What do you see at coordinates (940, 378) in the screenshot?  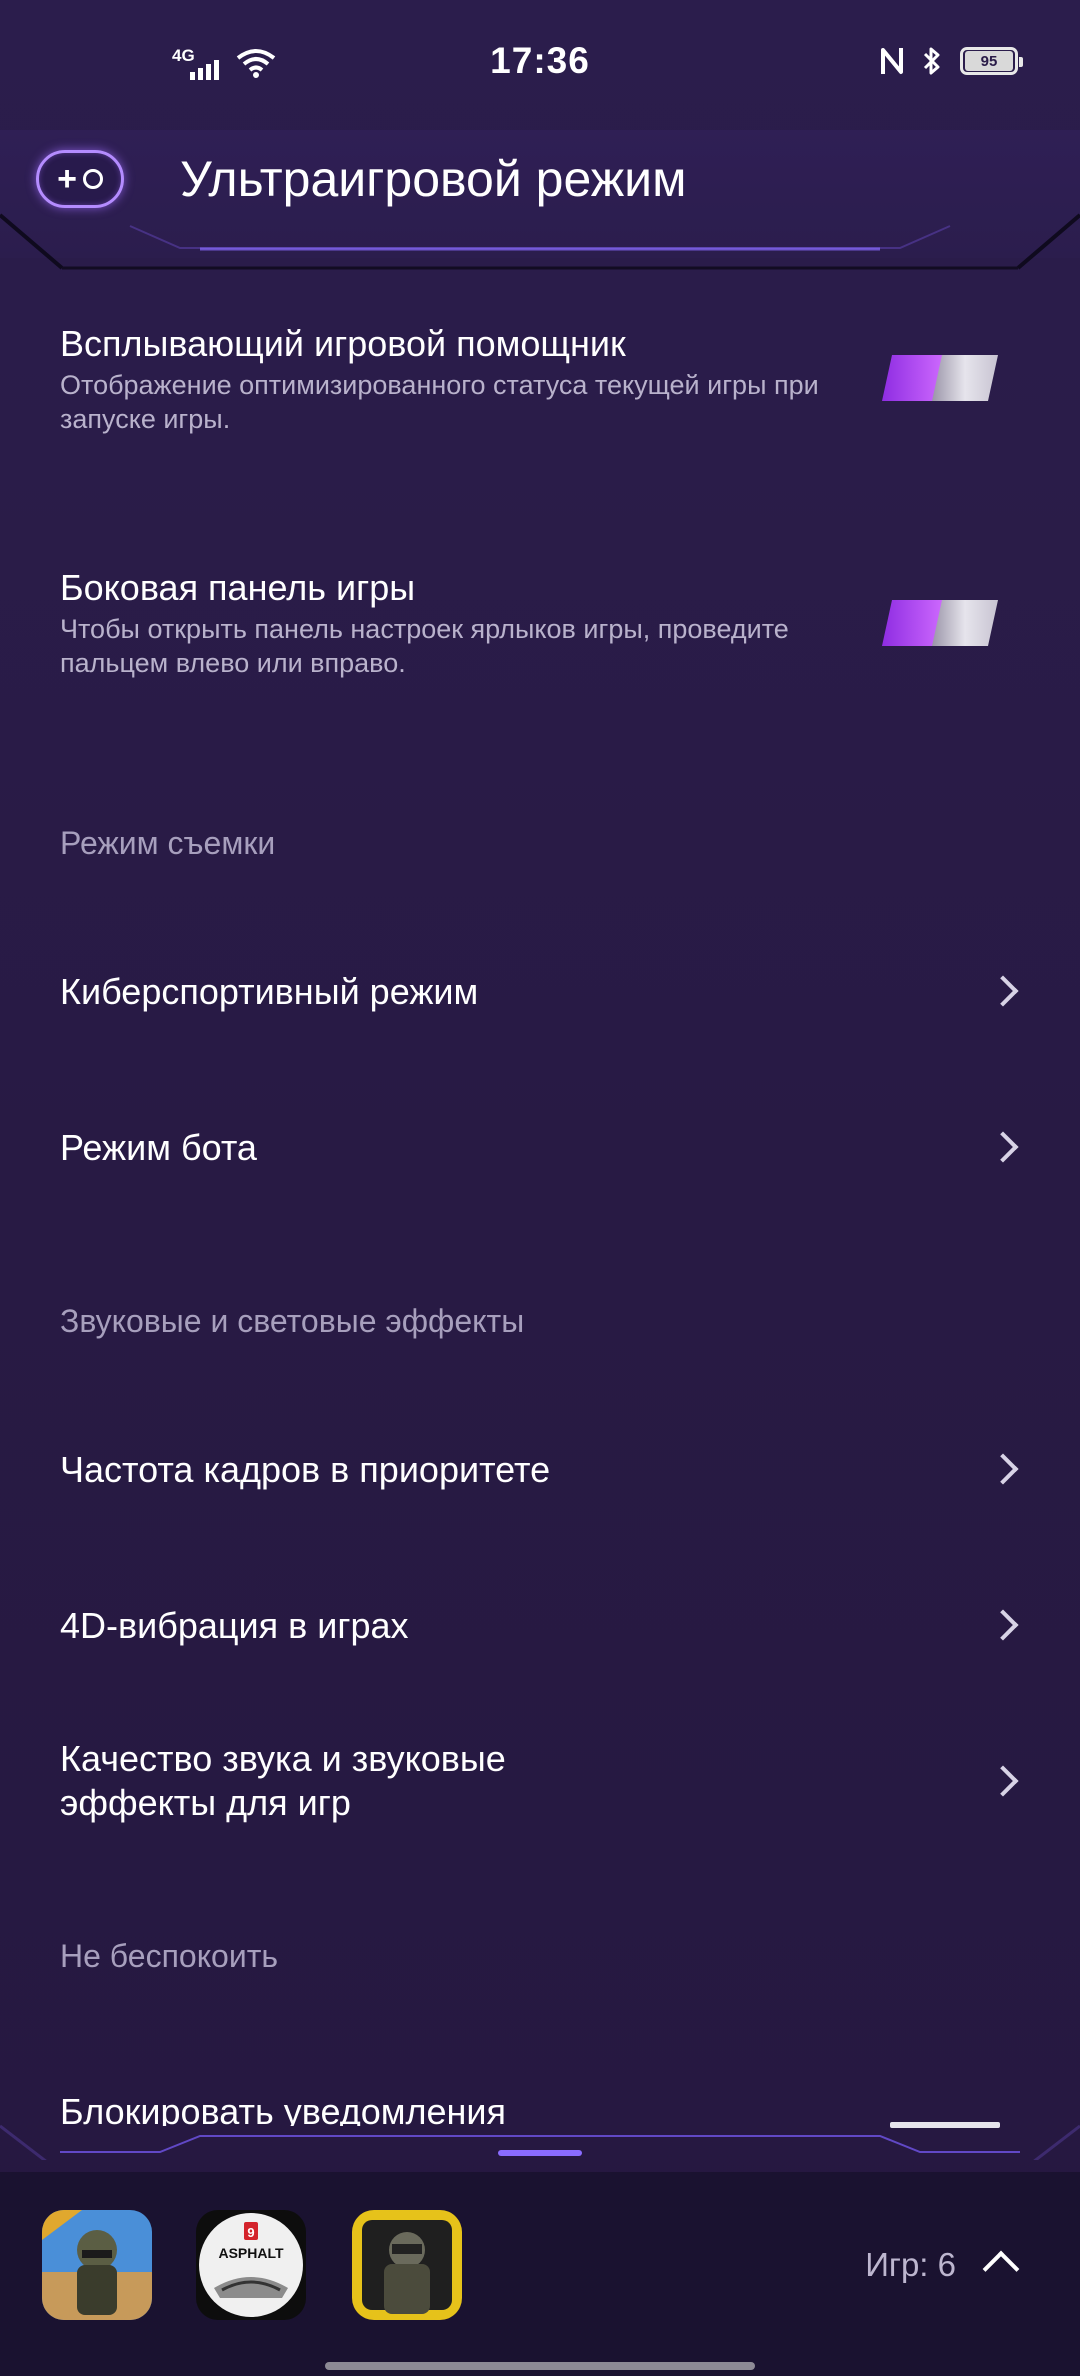 I see `game-assistant-toggle` at bounding box center [940, 378].